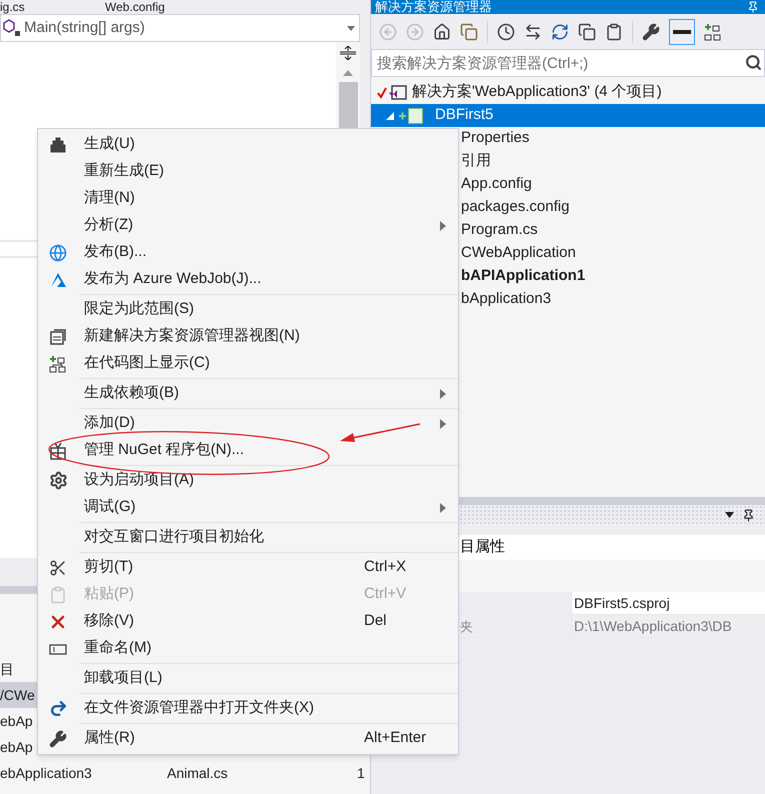 The width and height of the screenshot is (765, 794). Describe the element at coordinates (248, 144) in the screenshot. I see `menu-item: 生成(U)` at that location.